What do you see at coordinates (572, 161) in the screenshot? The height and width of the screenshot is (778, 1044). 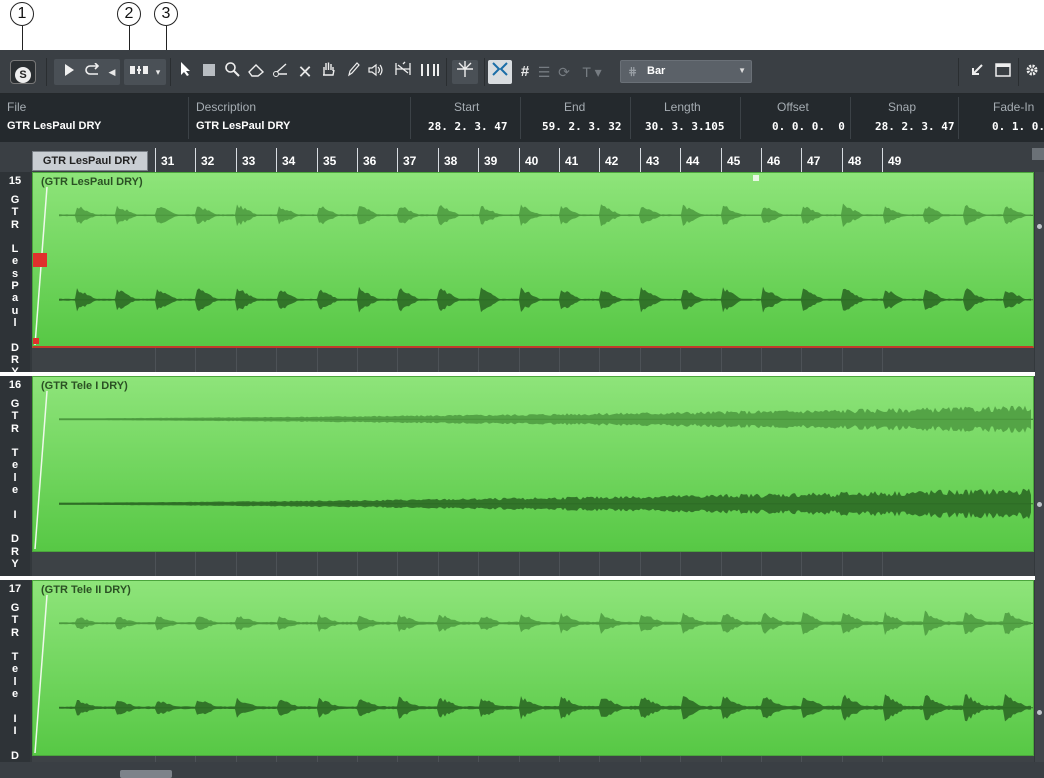 I see `bar-number: 41` at bounding box center [572, 161].